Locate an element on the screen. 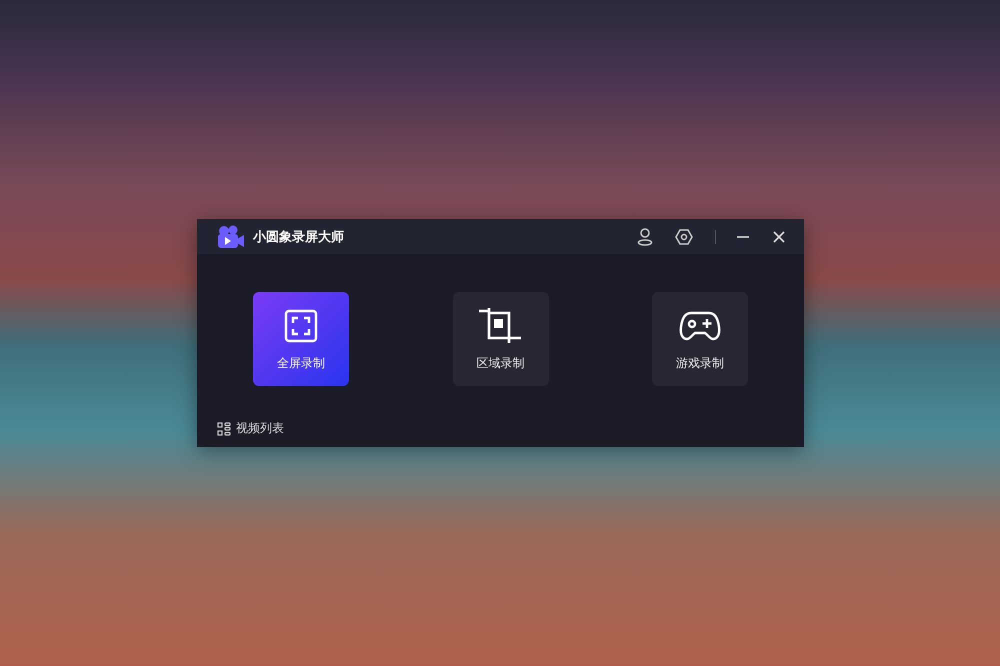 This screenshot has width=1000, height=666. recording-mode-button: 全屏录制 is located at coordinates (301, 339).